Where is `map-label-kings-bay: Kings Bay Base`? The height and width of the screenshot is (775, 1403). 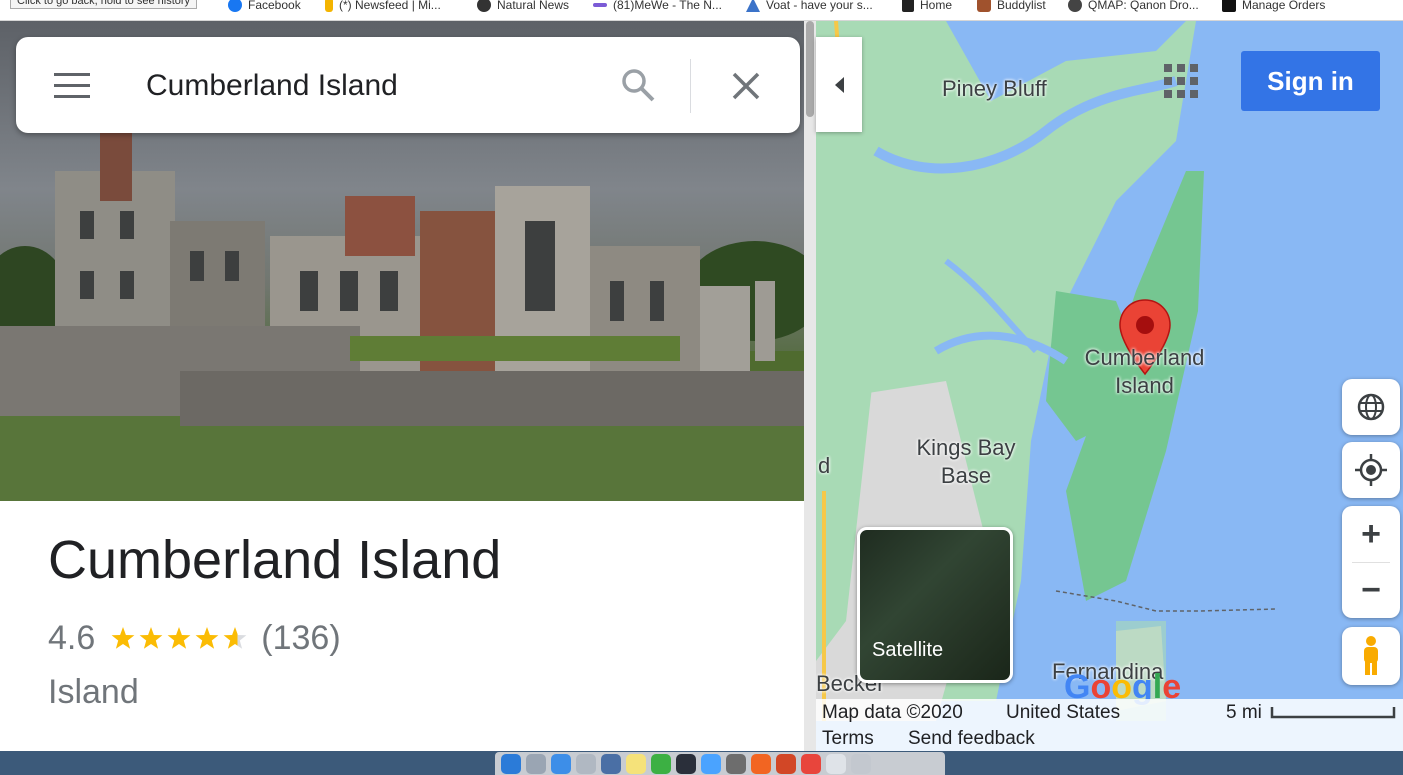 map-label-kings-bay: Kings Bay Base is located at coordinates (966, 461).